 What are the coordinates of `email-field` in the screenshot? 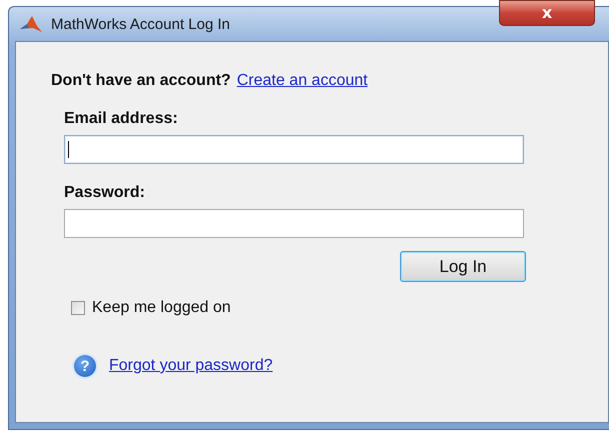 It's located at (294, 149).